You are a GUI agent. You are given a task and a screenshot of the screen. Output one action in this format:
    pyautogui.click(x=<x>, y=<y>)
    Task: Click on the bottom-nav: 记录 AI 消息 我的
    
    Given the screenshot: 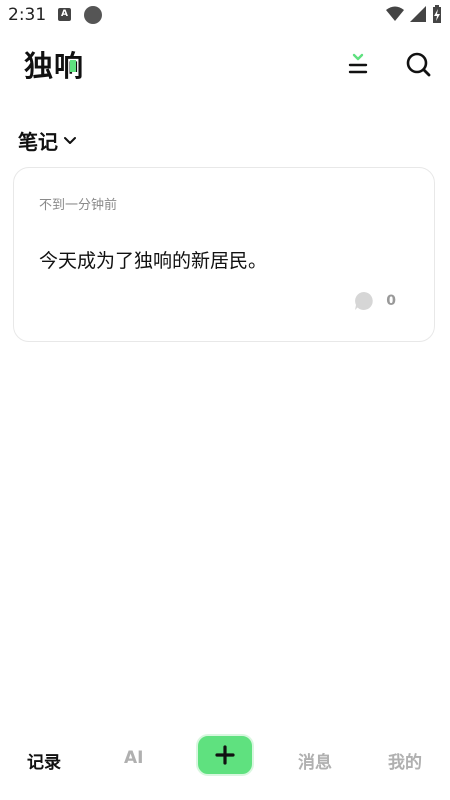 What is the action you would take?
    pyautogui.click(x=225, y=760)
    